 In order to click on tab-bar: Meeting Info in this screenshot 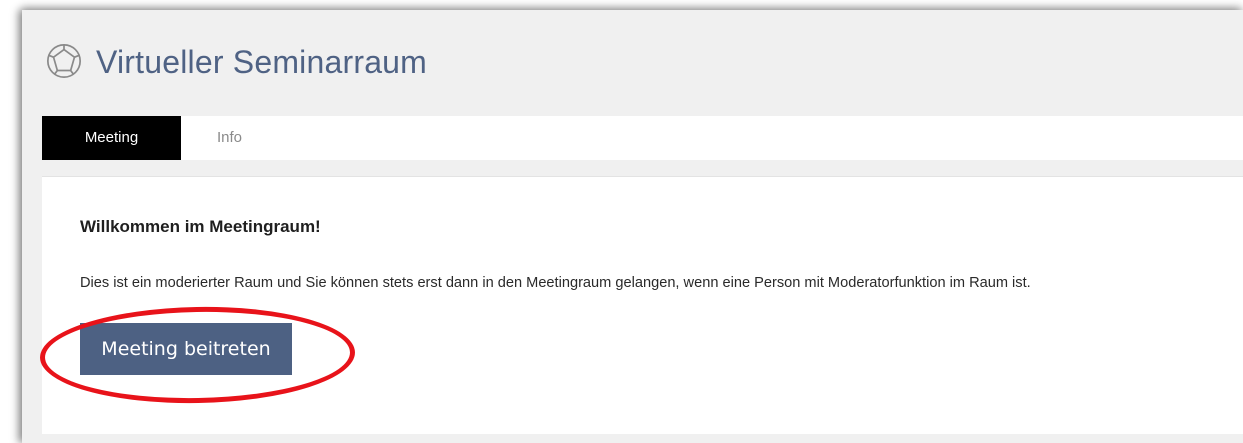, I will do `click(642, 138)`.